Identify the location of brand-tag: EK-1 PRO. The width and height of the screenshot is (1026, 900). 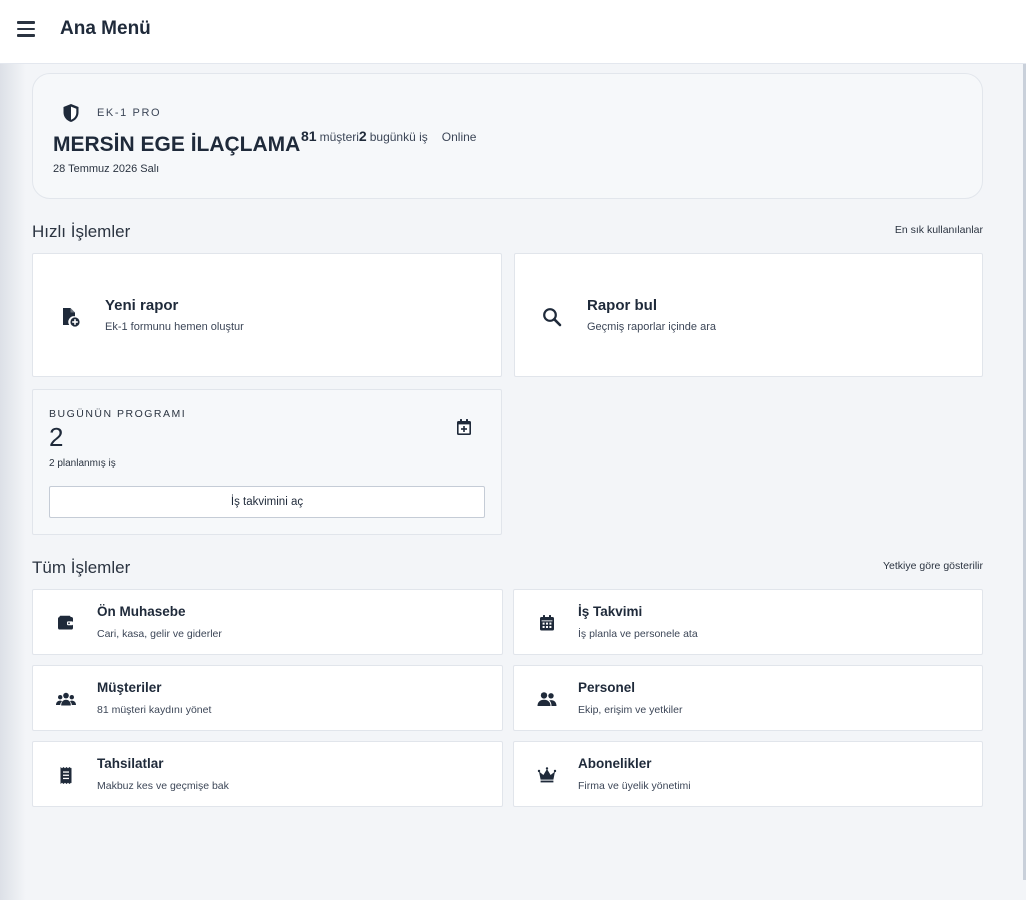
(129, 113).